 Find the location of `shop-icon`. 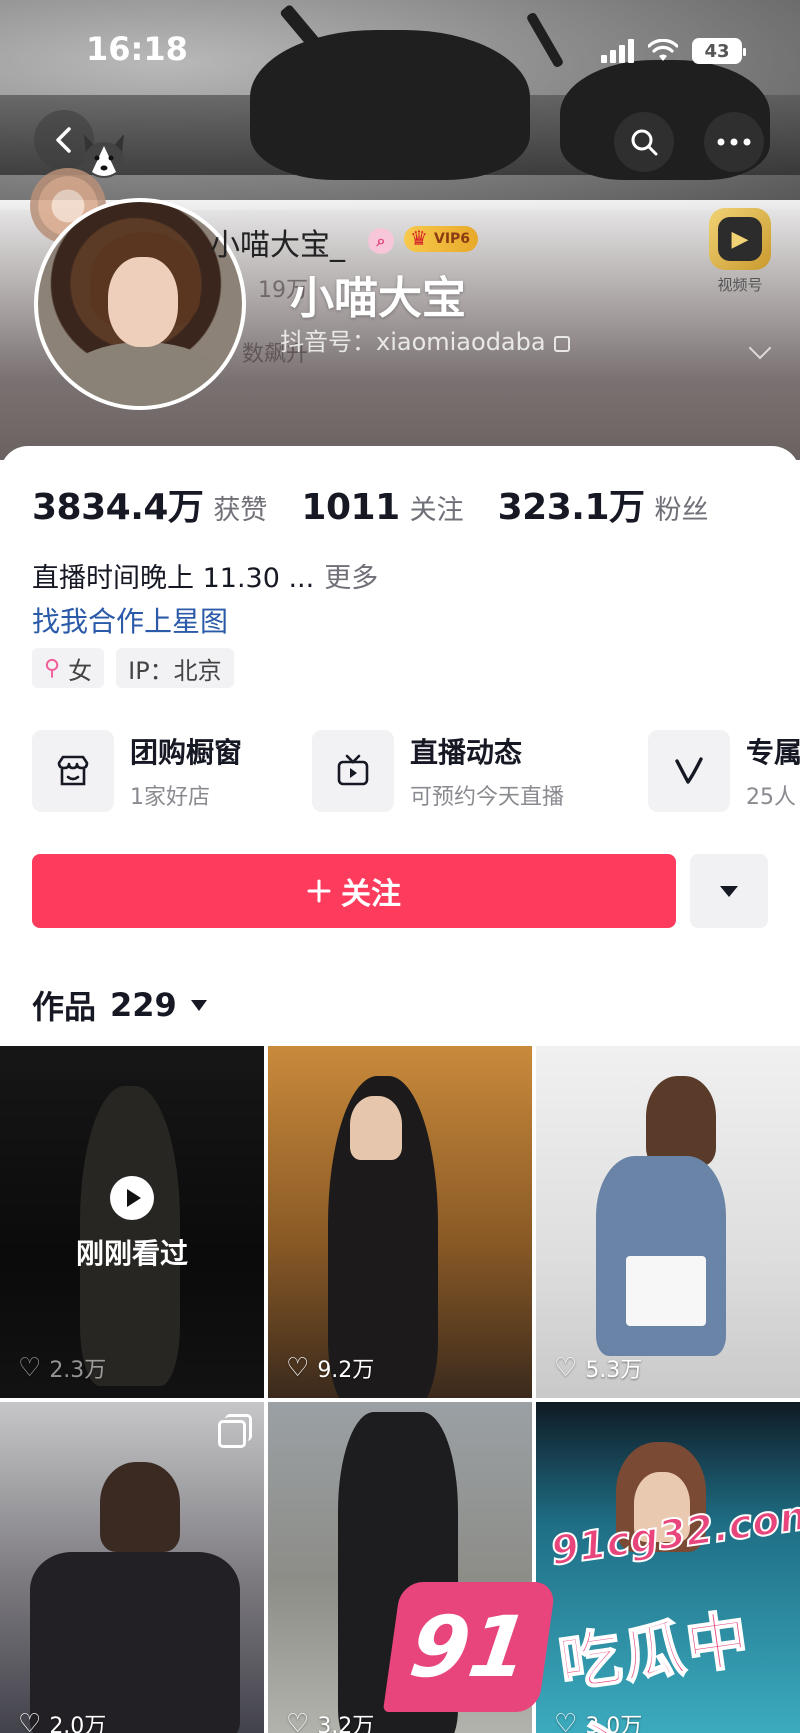

shop-icon is located at coordinates (73, 771).